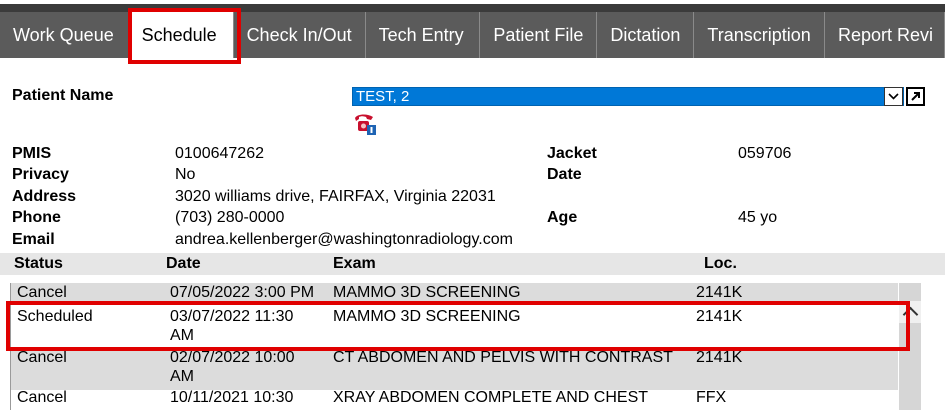 This screenshot has height=410, width=945. Describe the element at coordinates (242, 292) in the screenshot. I see `cell-date: 07/05/2022 3:00 PM` at that location.